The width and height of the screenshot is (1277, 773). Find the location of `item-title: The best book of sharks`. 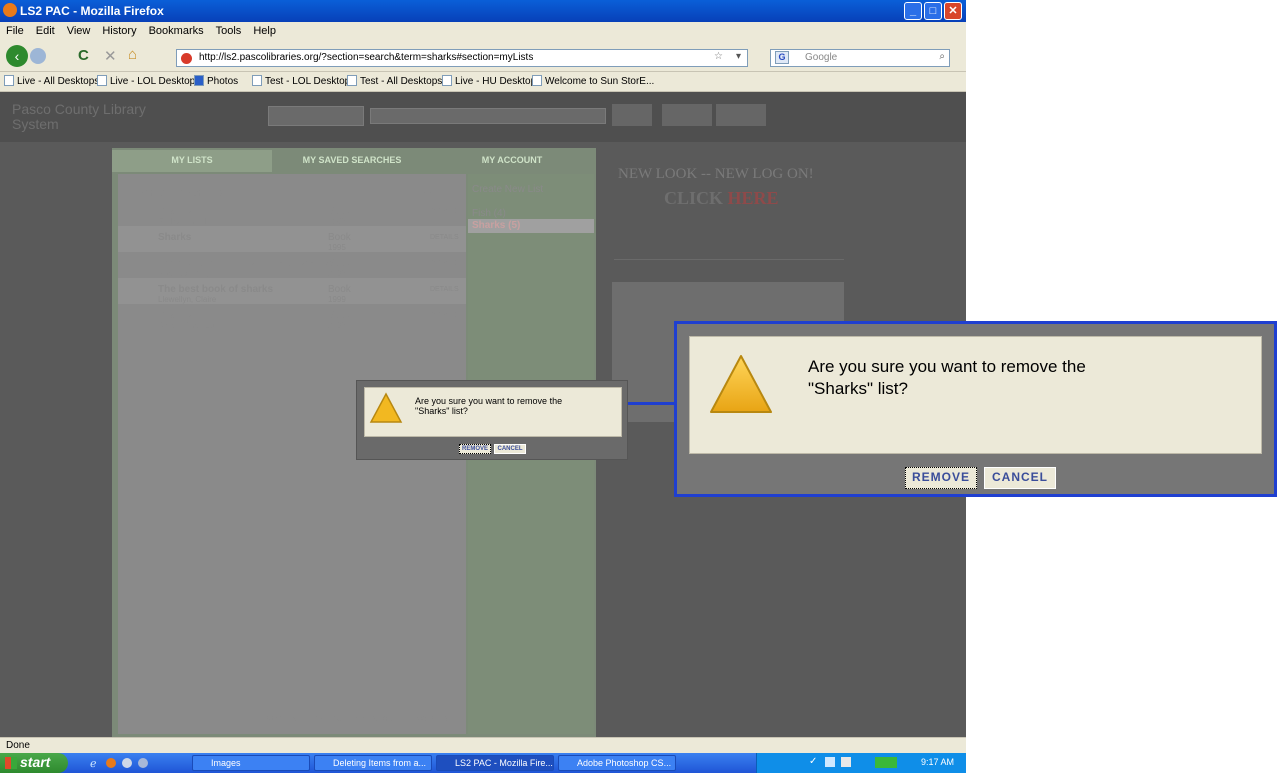

item-title: The best book of sharks is located at coordinates (216, 289).